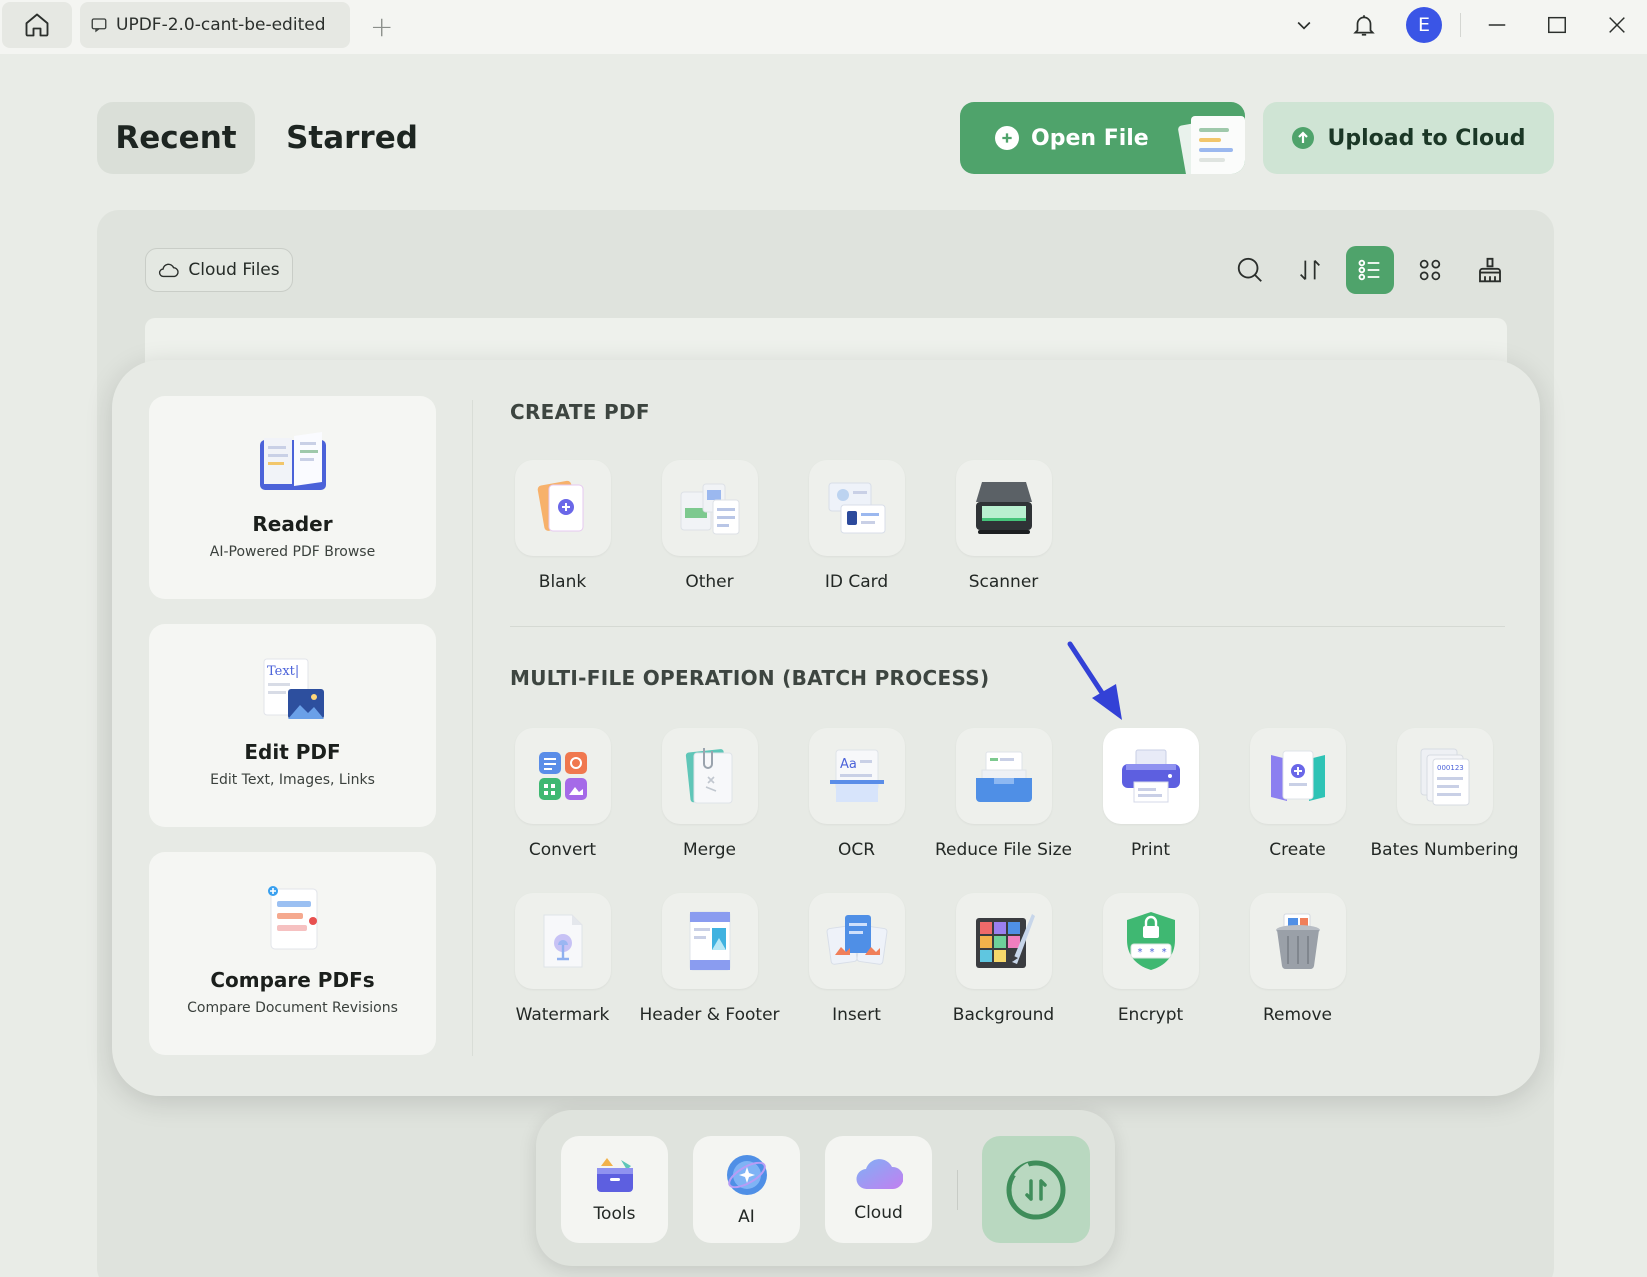 Image resolution: width=1647 pixels, height=1277 pixels. I want to click on account-button: E, so click(1424, 25).